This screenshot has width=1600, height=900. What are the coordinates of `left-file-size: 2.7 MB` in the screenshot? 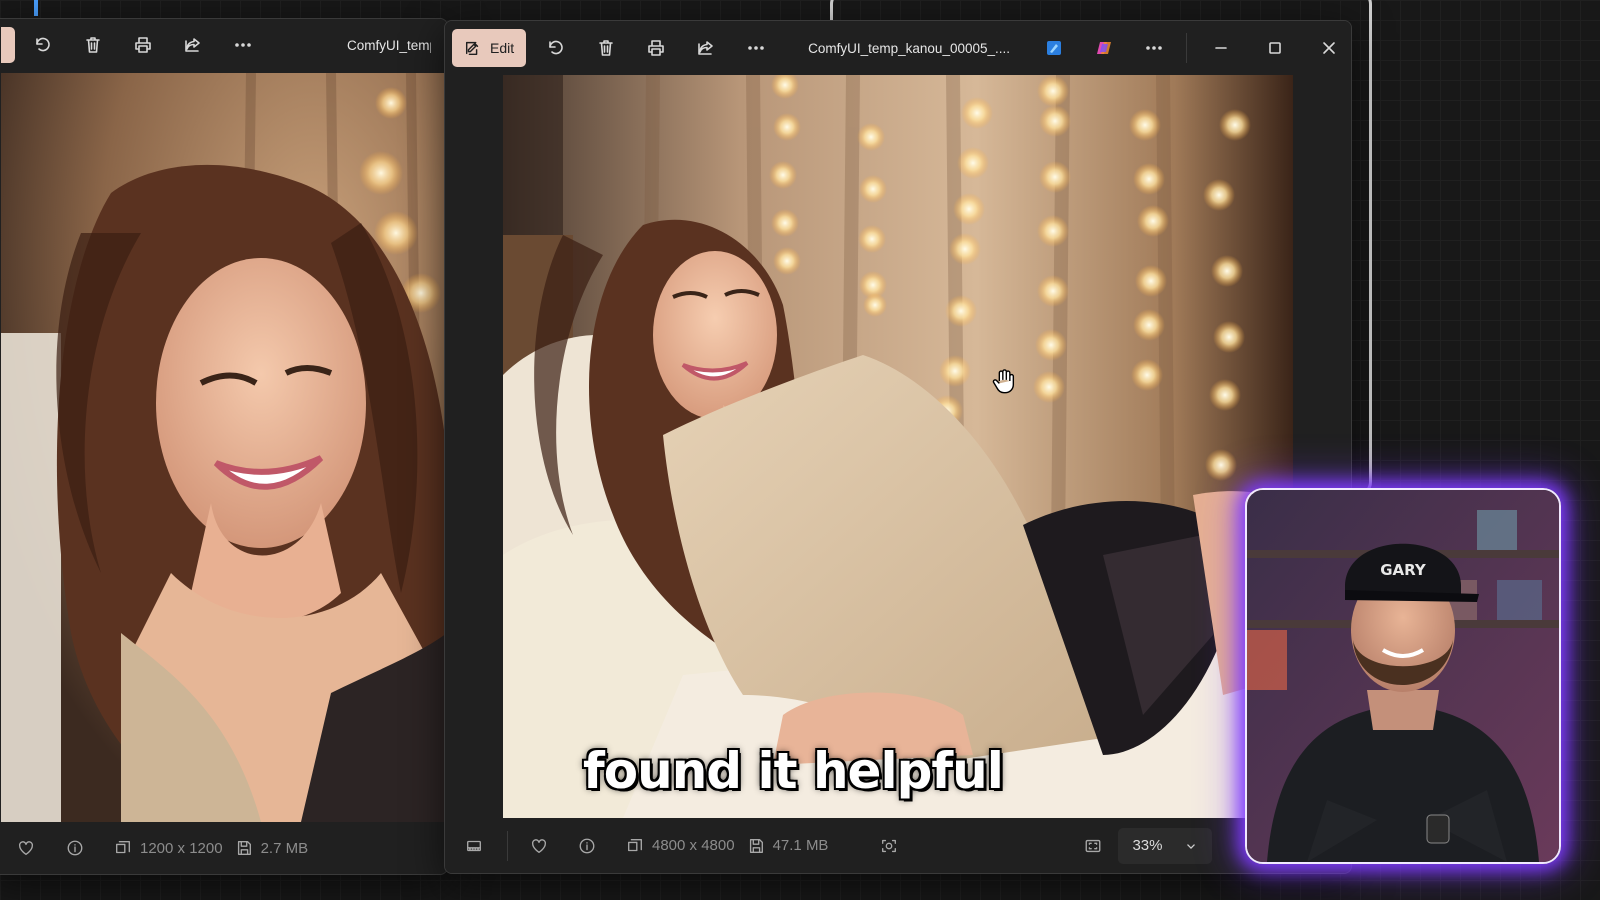 It's located at (284, 848).